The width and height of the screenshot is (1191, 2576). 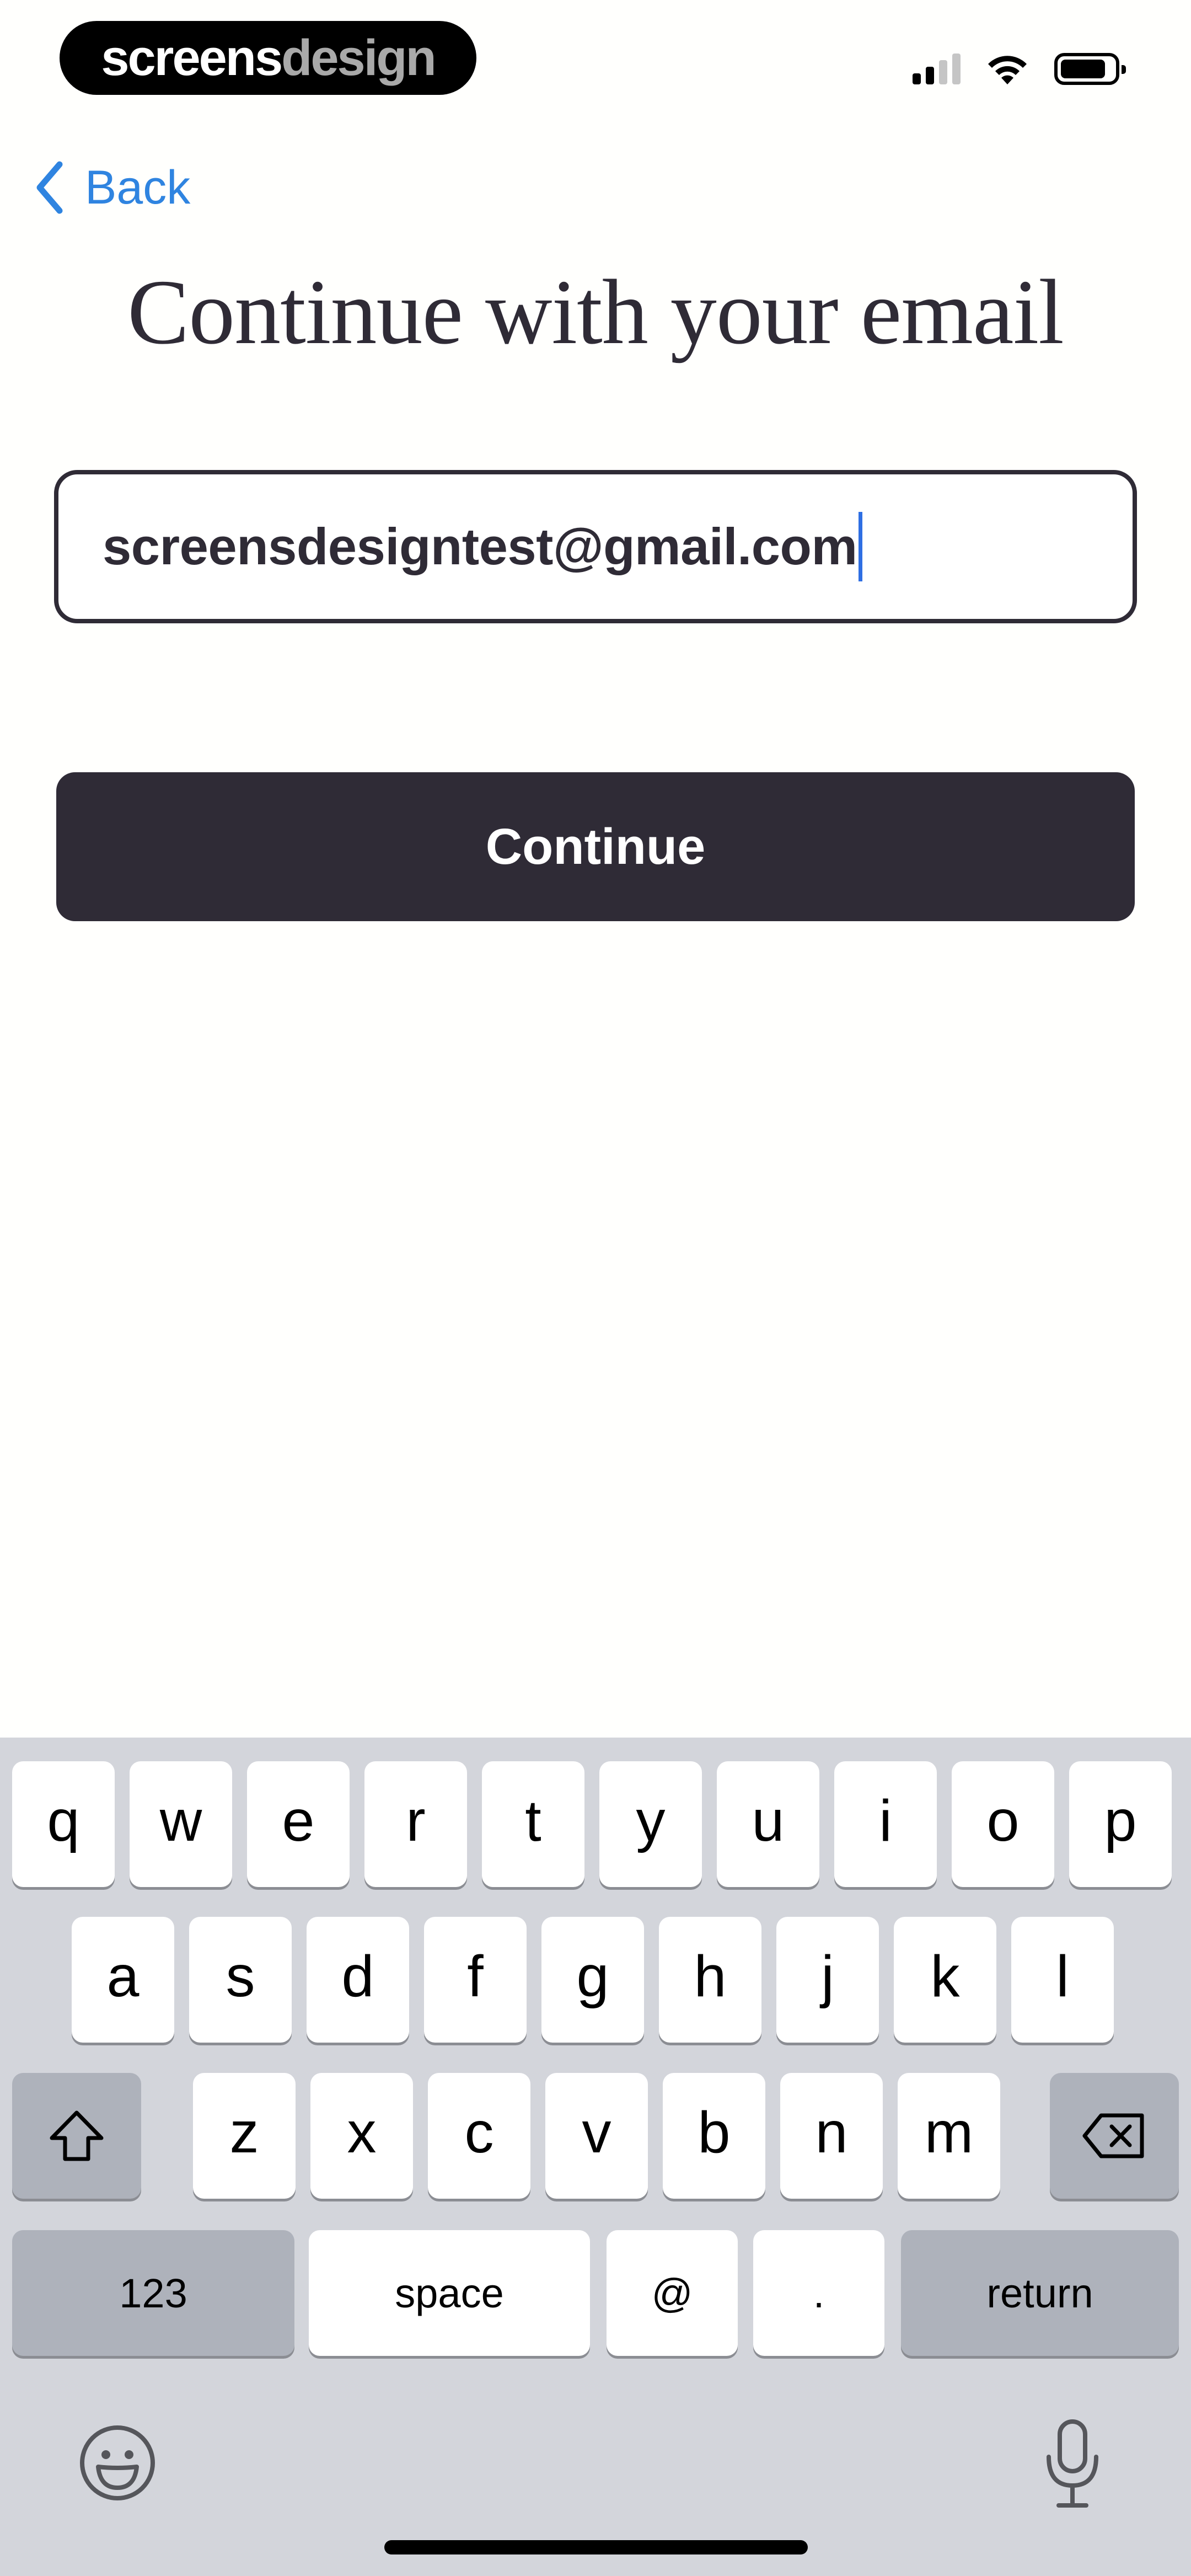 I want to click on email-field: screensdesigntest@gmail.com, so click(x=595, y=546).